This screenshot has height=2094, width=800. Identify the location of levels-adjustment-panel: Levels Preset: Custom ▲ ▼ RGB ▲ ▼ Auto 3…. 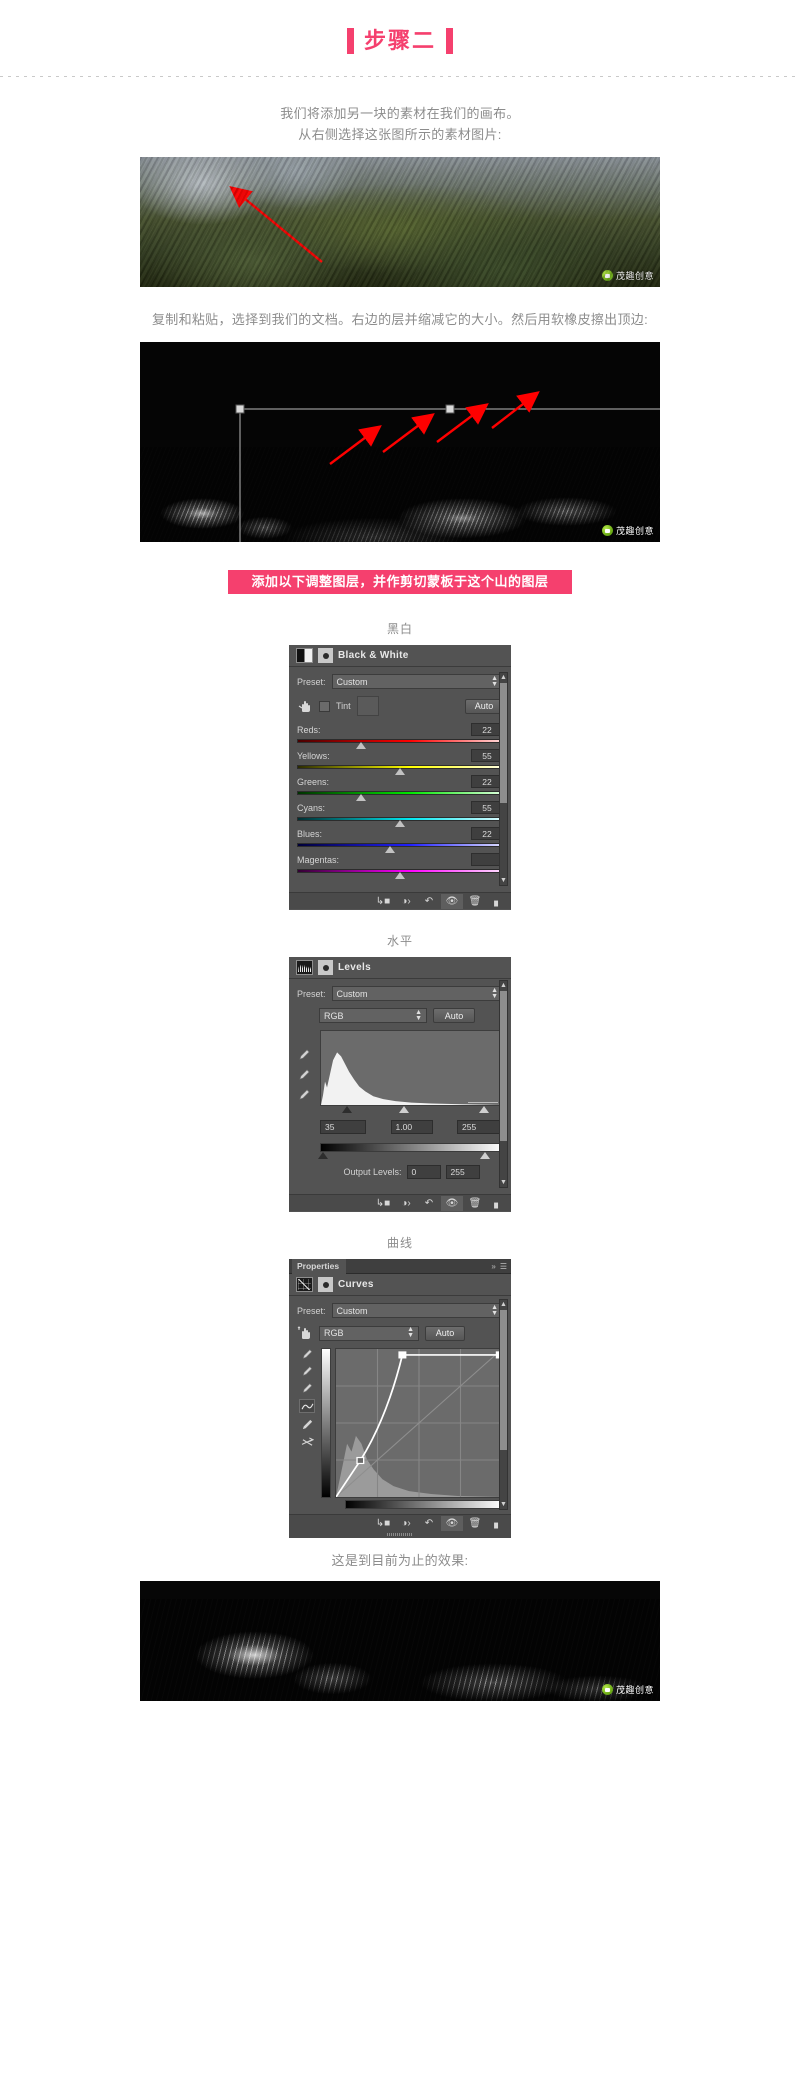
(400, 1084).